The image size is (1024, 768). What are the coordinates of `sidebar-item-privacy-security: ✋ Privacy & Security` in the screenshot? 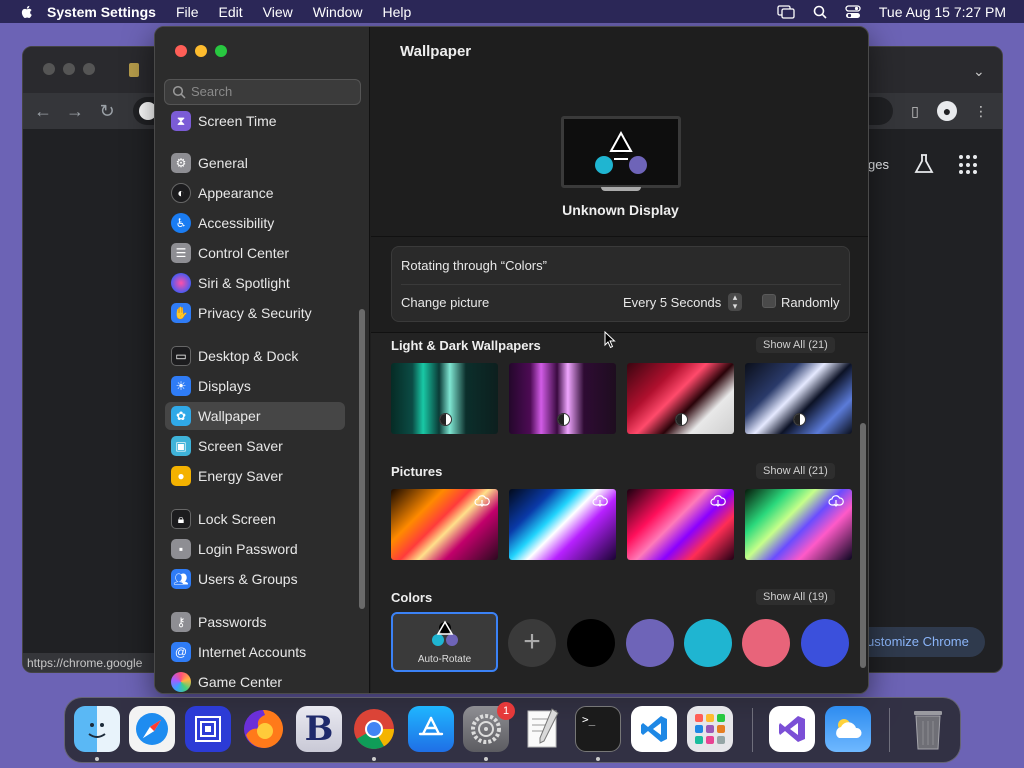 It's located at (255, 313).